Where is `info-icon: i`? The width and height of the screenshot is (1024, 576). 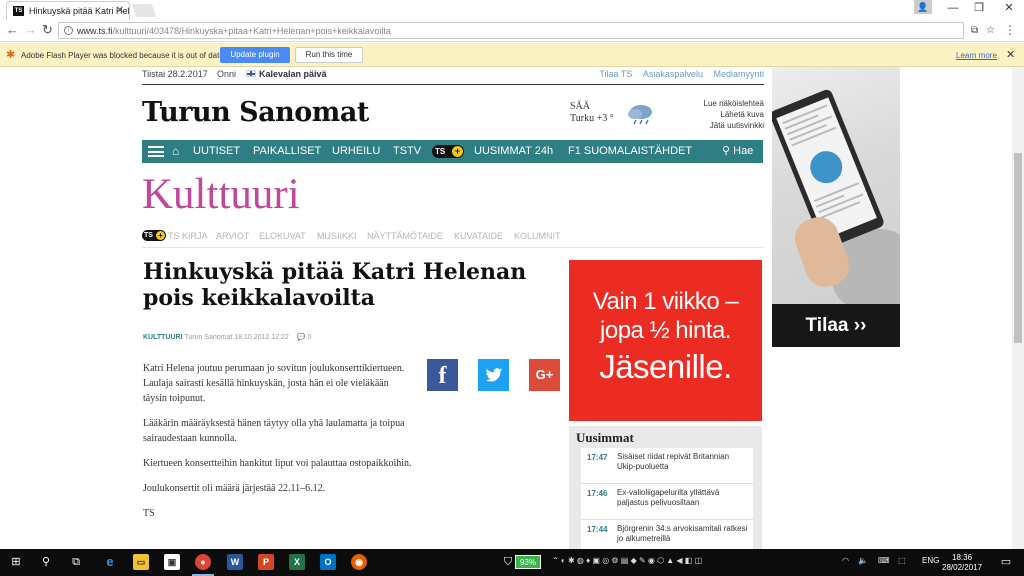 info-icon: i is located at coordinates (68, 30).